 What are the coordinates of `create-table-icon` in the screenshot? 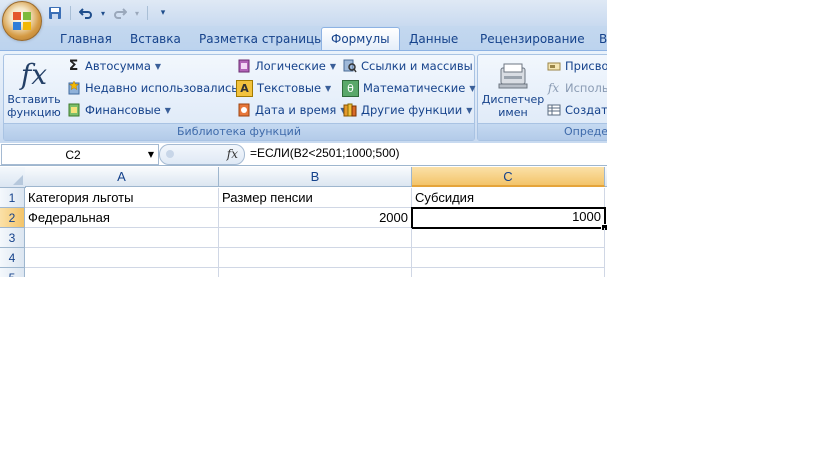 It's located at (553, 110).